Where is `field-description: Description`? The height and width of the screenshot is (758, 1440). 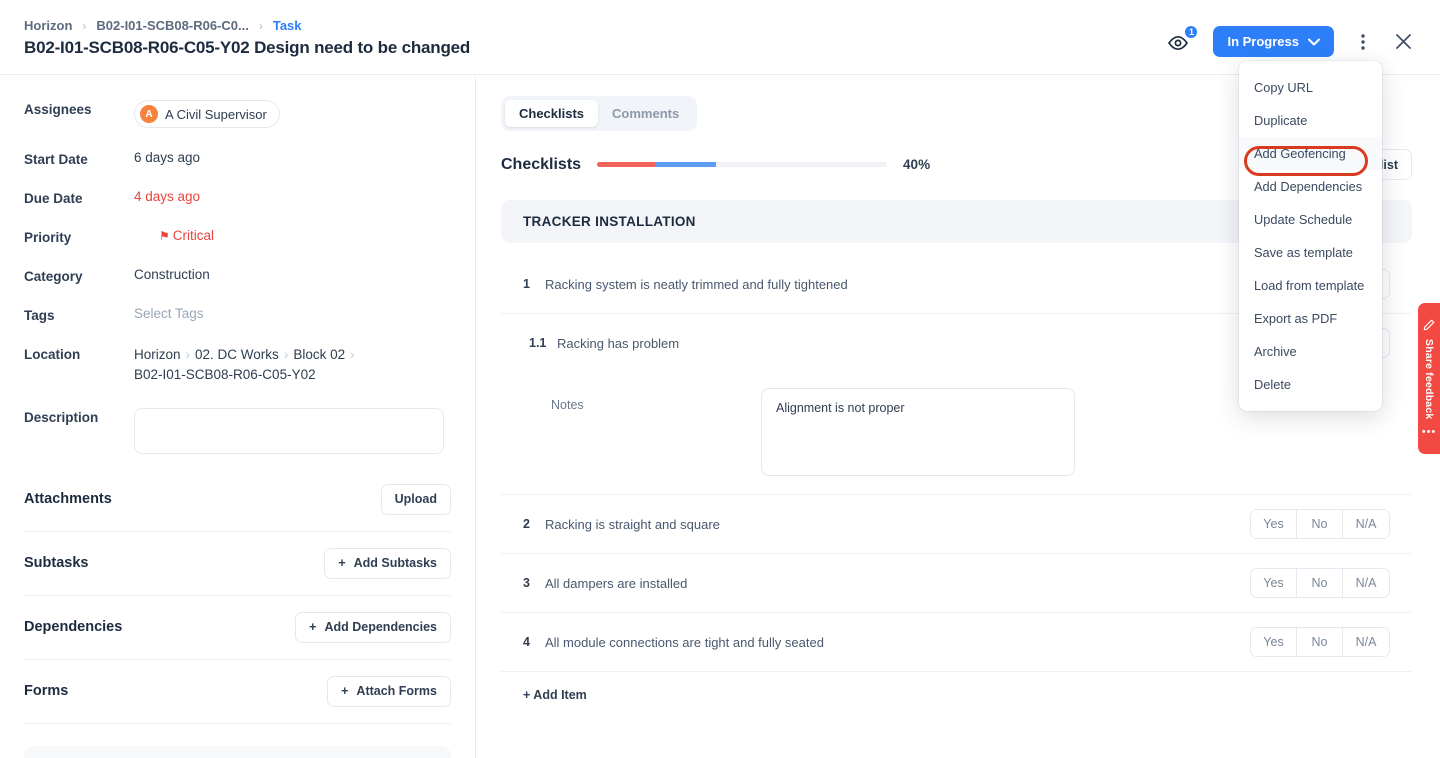
field-description: Description is located at coordinates (237, 430).